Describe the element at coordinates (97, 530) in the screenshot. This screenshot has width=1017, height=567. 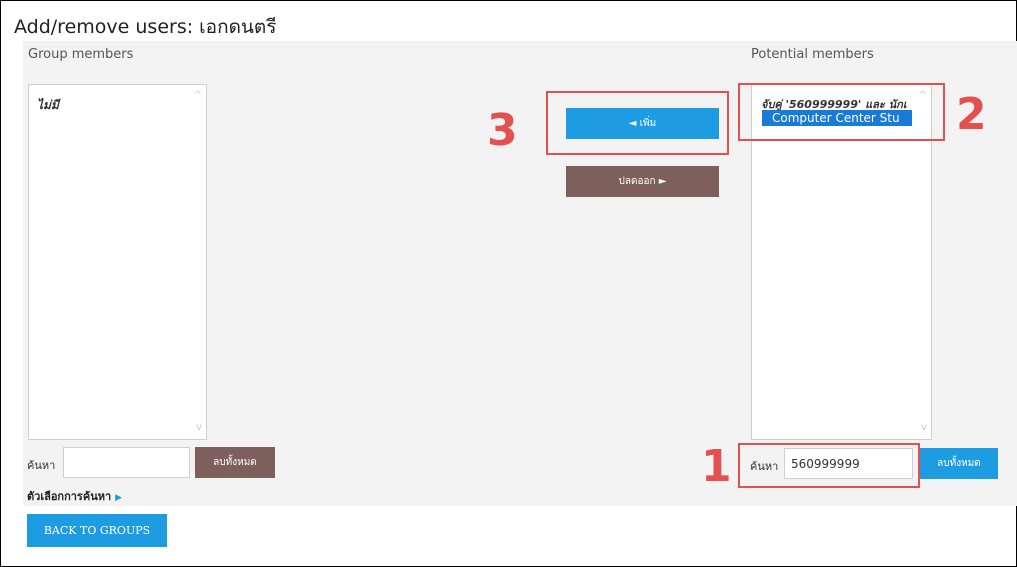
I see `back-to-groups-button: BACK TO GROUPS` at that location.